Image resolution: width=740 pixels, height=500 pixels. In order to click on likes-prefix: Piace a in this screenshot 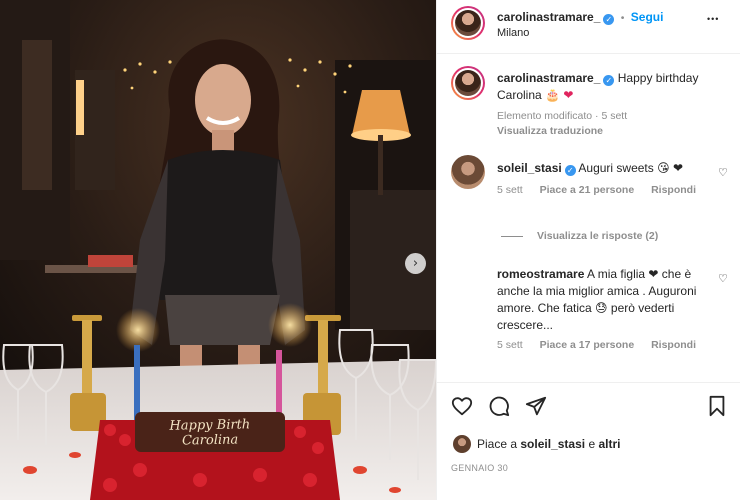, I will do `click(497, 444)`.